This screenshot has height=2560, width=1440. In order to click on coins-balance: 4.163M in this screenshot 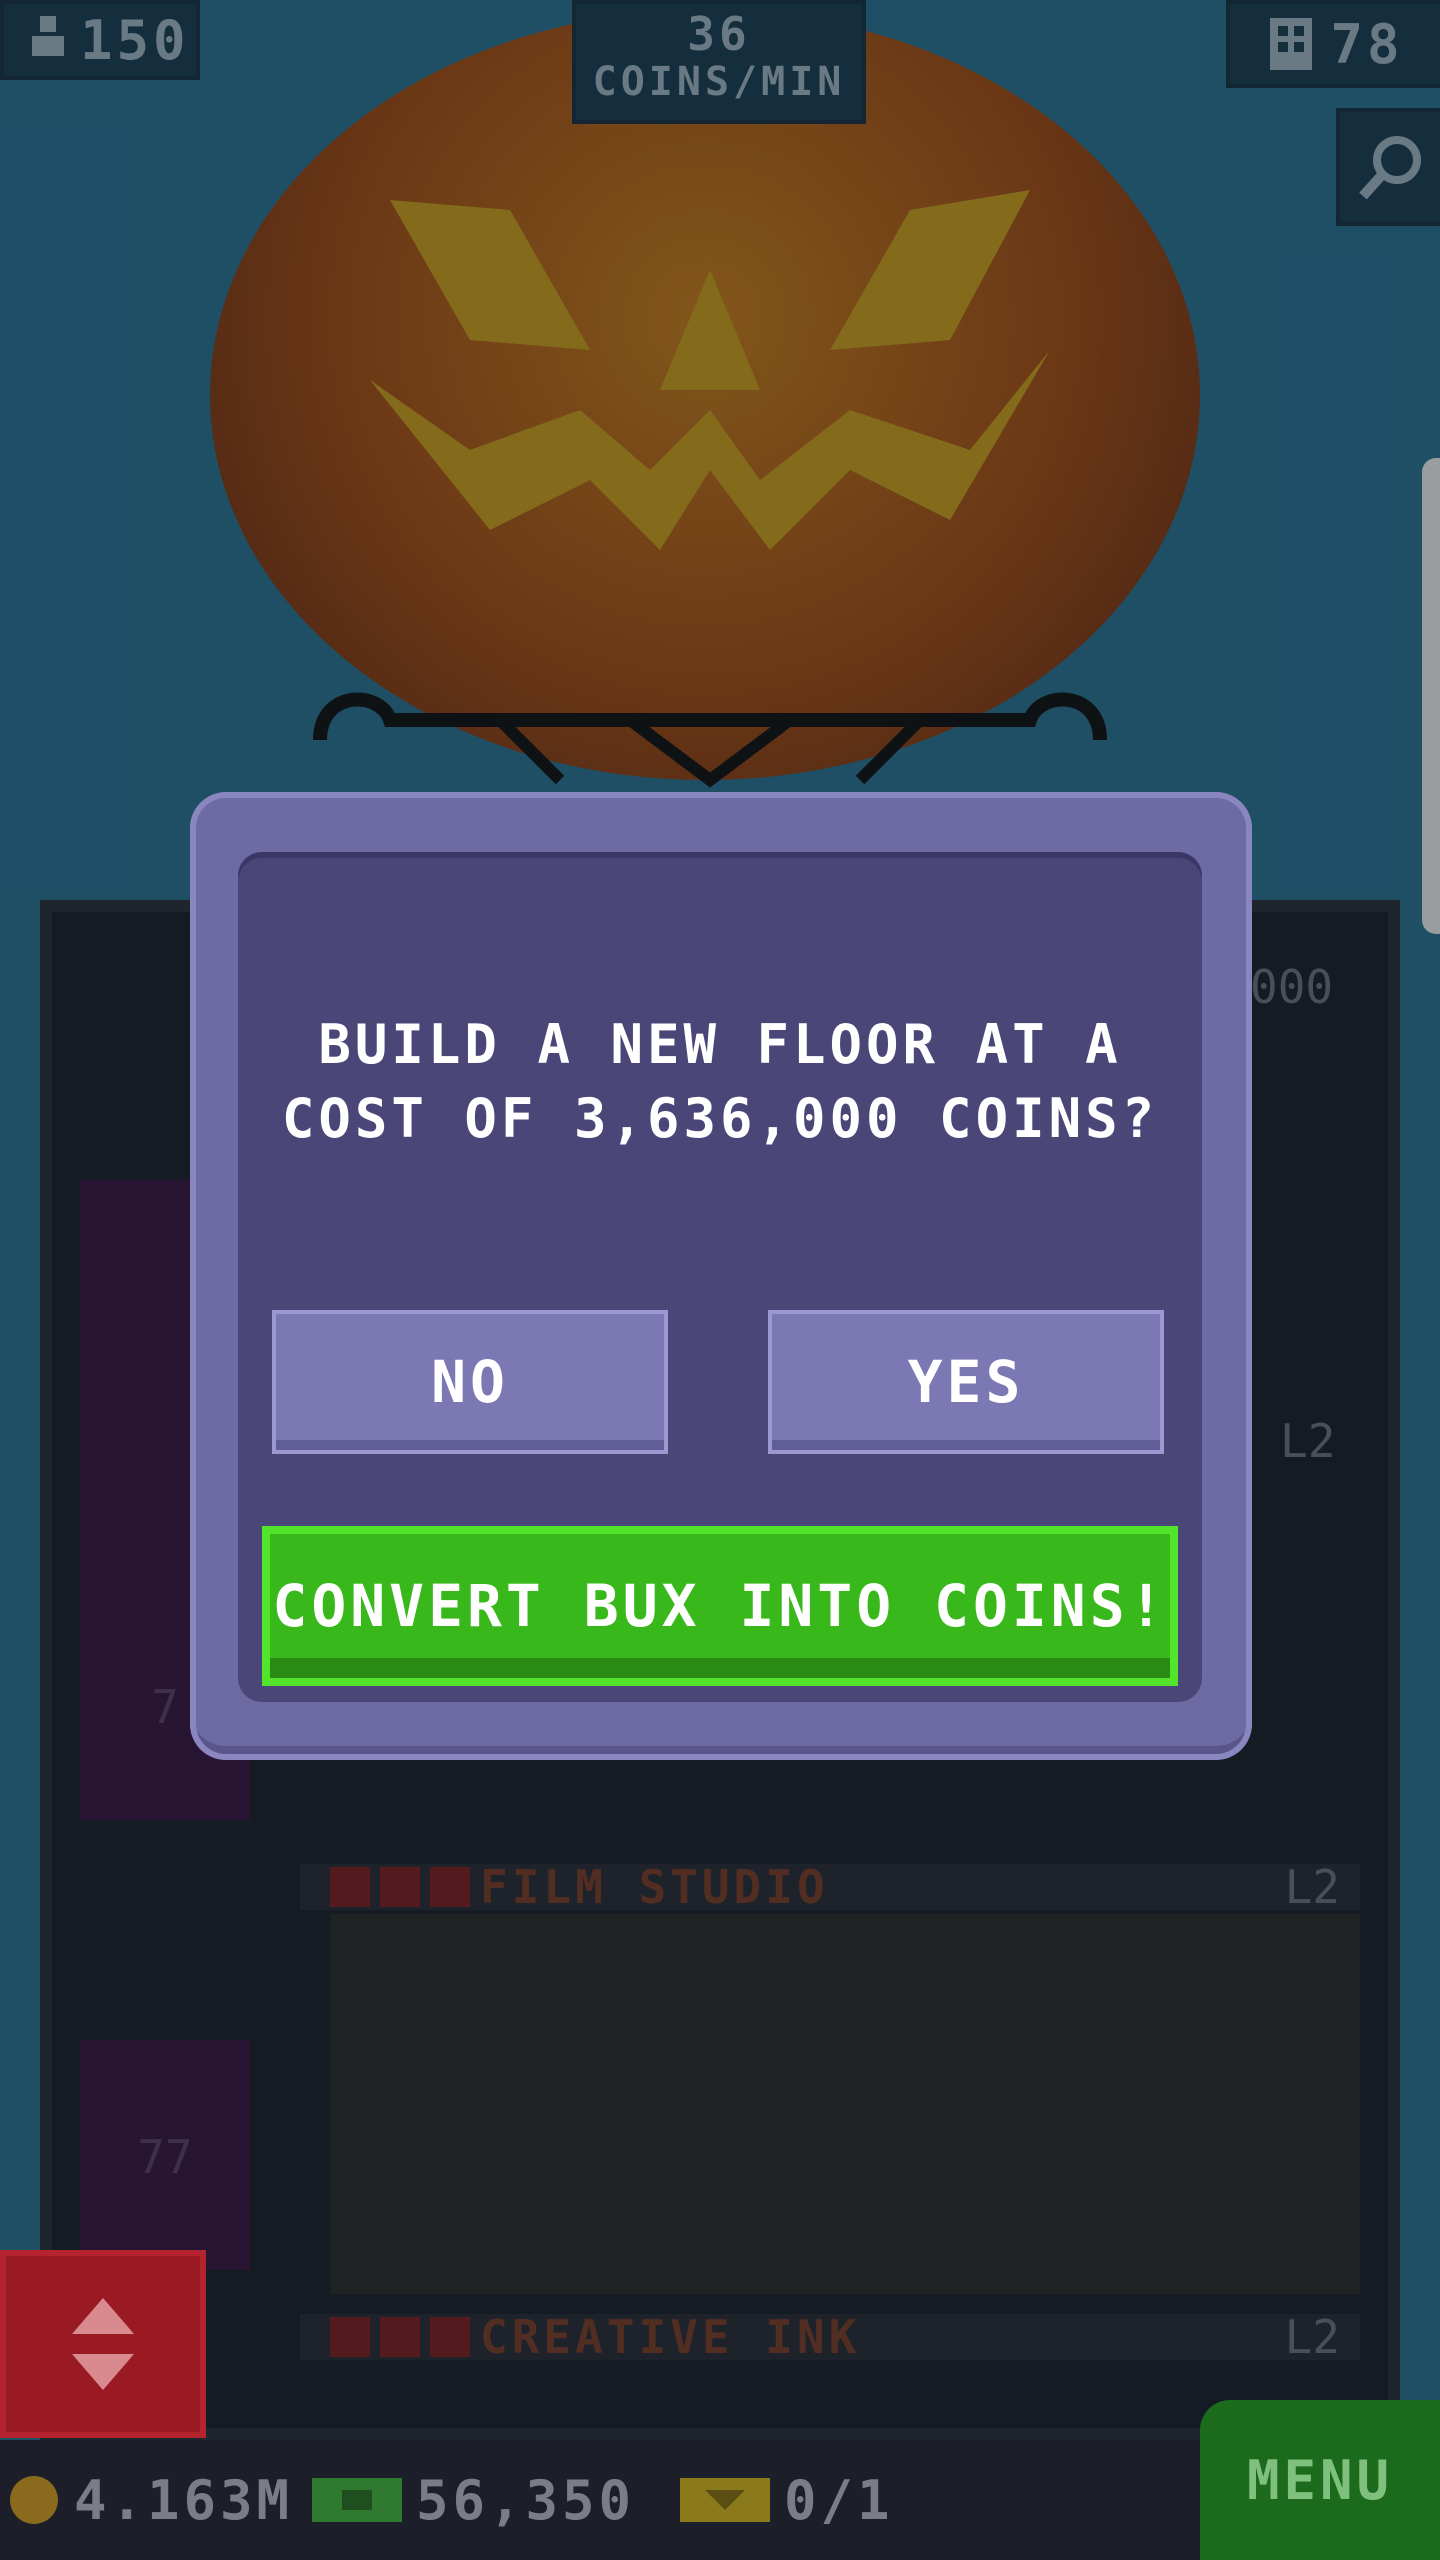, I will do `click(150, 2500)`.